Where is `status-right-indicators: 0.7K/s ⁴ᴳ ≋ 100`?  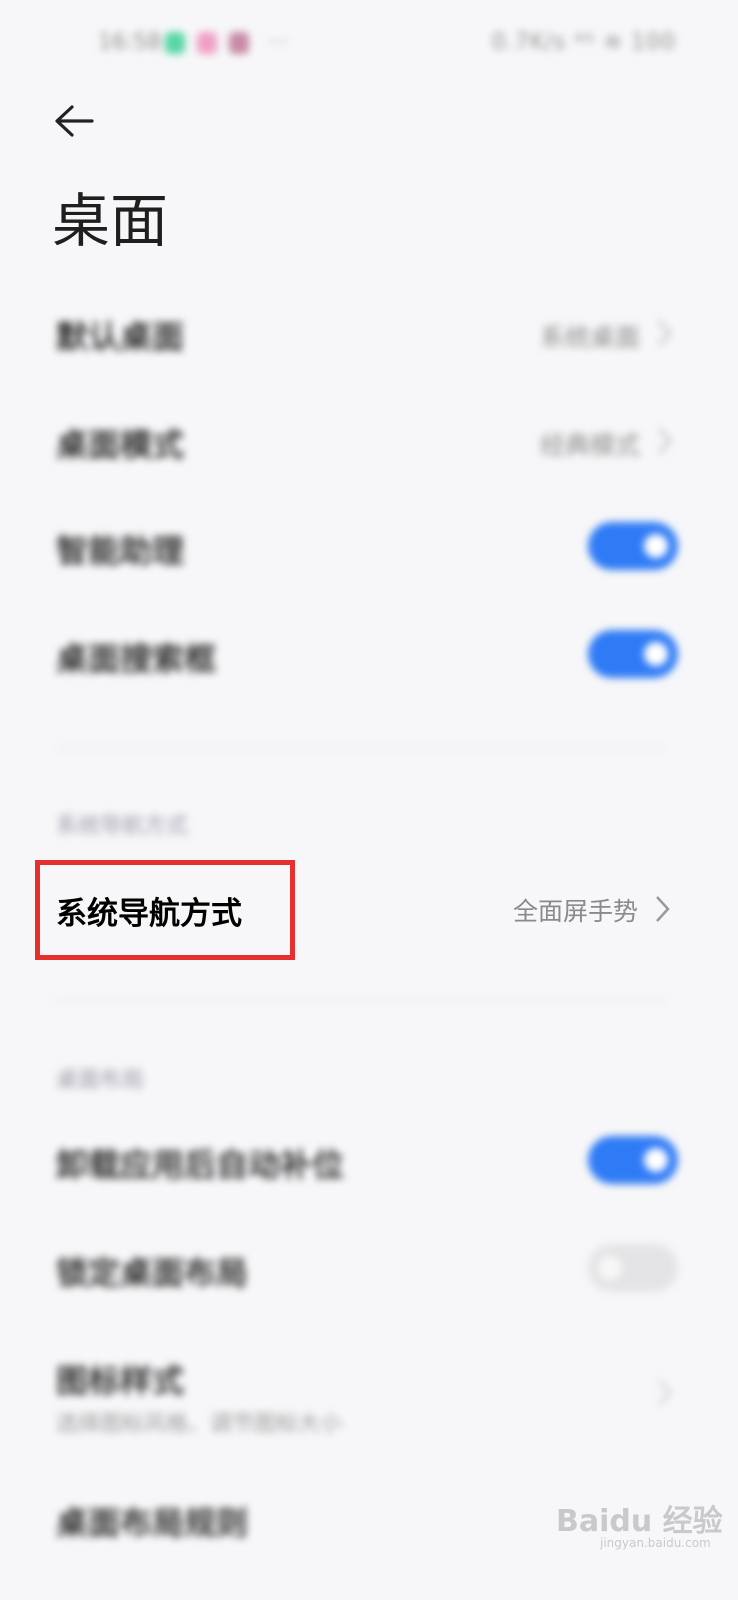 status-right-indicators: 0.7K/s ⁴ᴳ ≋ 100 is located at coordinates (583, 42).